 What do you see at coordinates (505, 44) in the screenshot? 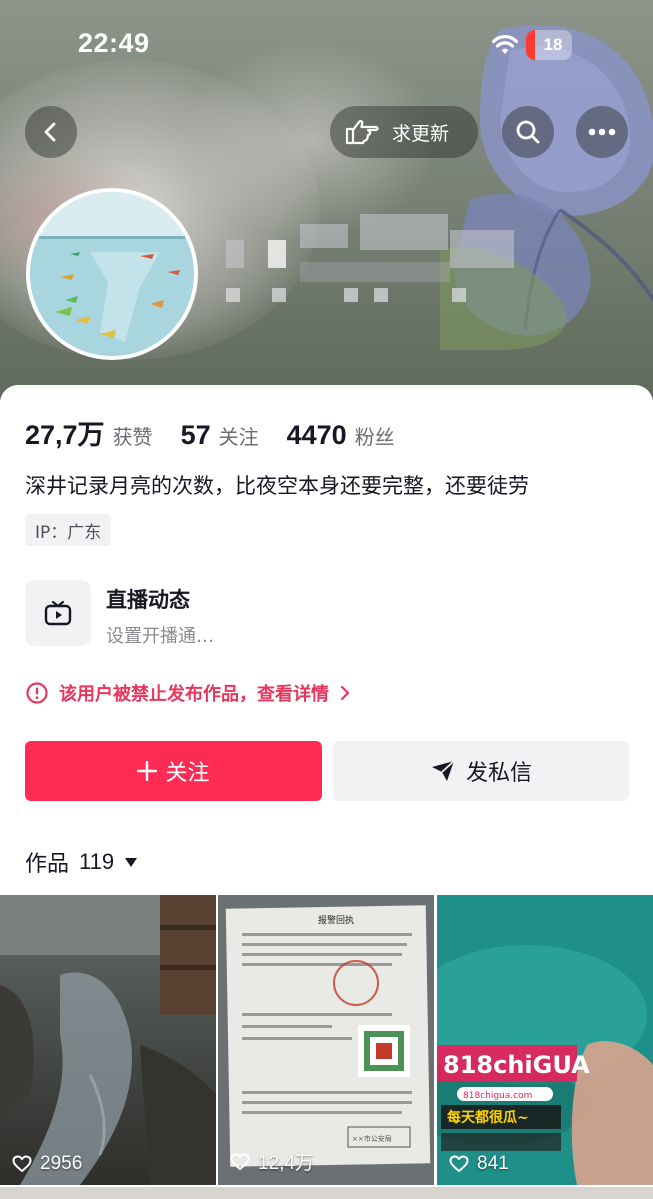
I see `wifi-icon` at bounding box center [505, 44].